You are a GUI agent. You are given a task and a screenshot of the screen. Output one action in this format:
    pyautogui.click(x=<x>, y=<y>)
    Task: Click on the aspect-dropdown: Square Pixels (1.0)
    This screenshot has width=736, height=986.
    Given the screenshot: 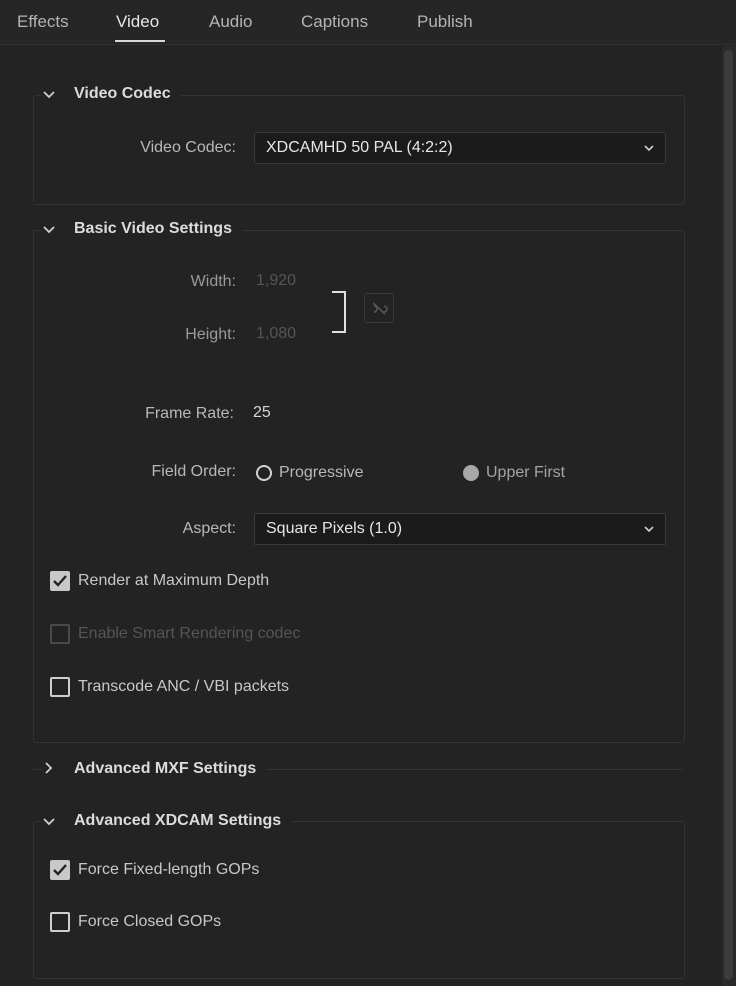 What is the action you would take?
    pyautogui.click(x=460, y=529)
    